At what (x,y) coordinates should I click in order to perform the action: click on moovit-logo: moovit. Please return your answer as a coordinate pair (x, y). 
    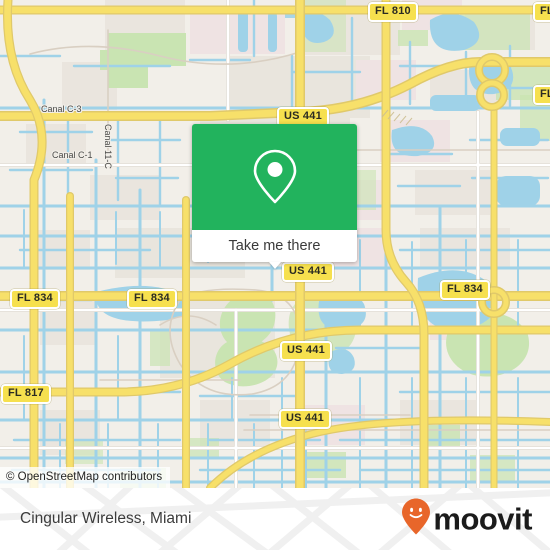
    Looking at the image, I should click on (466, 519).